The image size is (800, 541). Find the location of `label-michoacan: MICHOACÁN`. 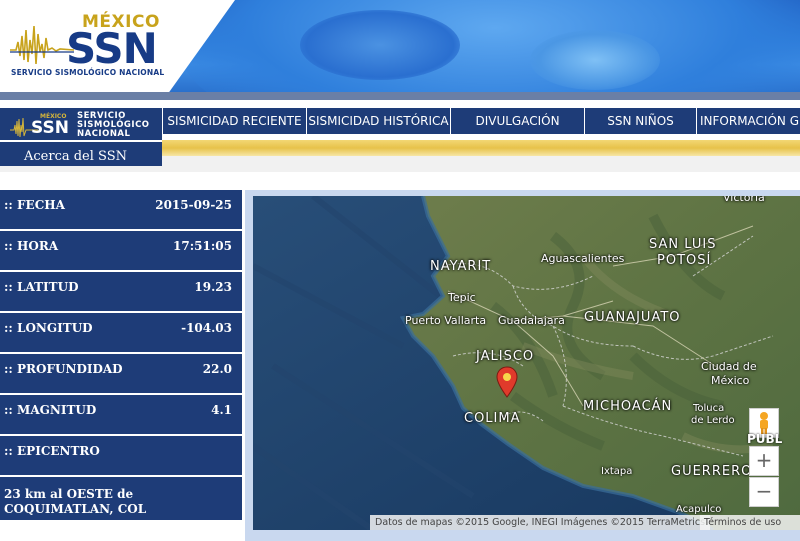

label-michoacan: MICHOACÁN is located at coordinates (628, 406).